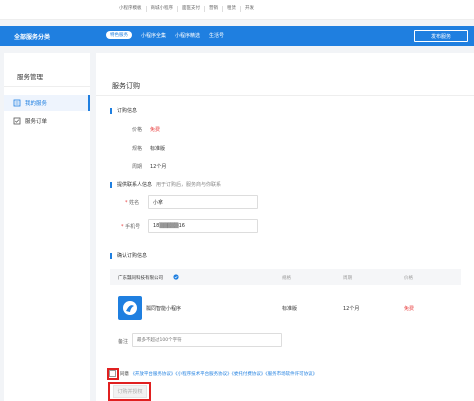 The width and height of the screenshot is (474, 401). What do you see at coordinates (189, 185) in the screenshot?
I see `section-hint: 用于订购后，服务商与你联系` at bounding box center [189, 185].